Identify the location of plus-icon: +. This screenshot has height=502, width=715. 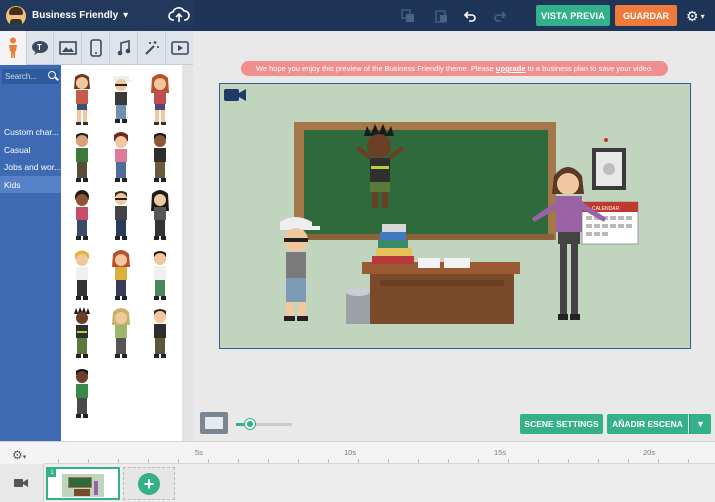
(149, 483).